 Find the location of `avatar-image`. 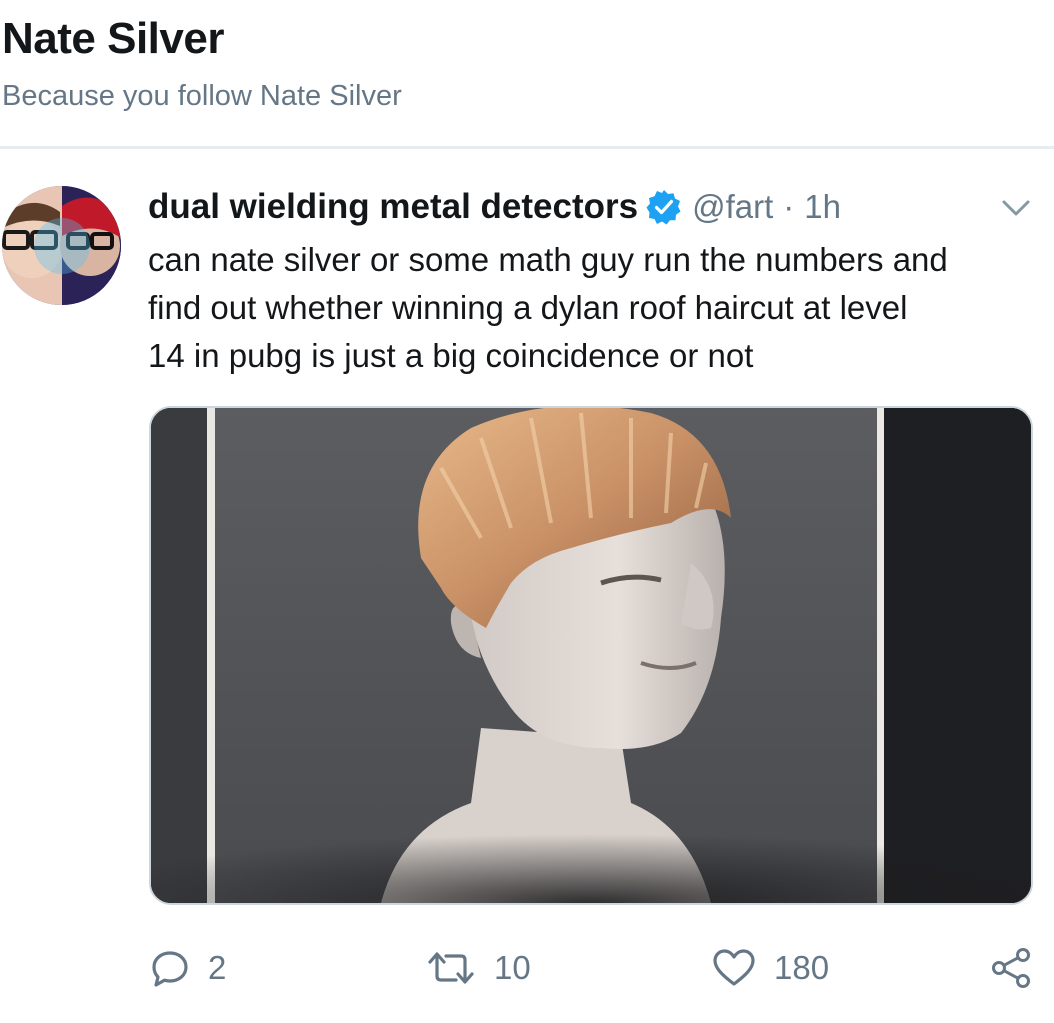

avatar-image is located at coordinates (61, 245).